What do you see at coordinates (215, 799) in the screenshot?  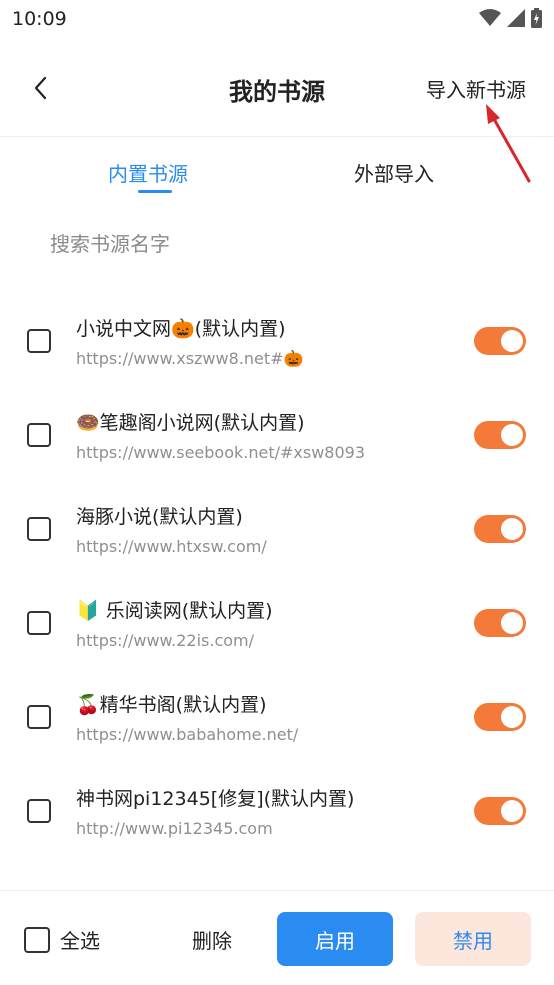 I see `source-name: 神书网pi12345[修复](默认内置)` at bounding box center [215, 799].